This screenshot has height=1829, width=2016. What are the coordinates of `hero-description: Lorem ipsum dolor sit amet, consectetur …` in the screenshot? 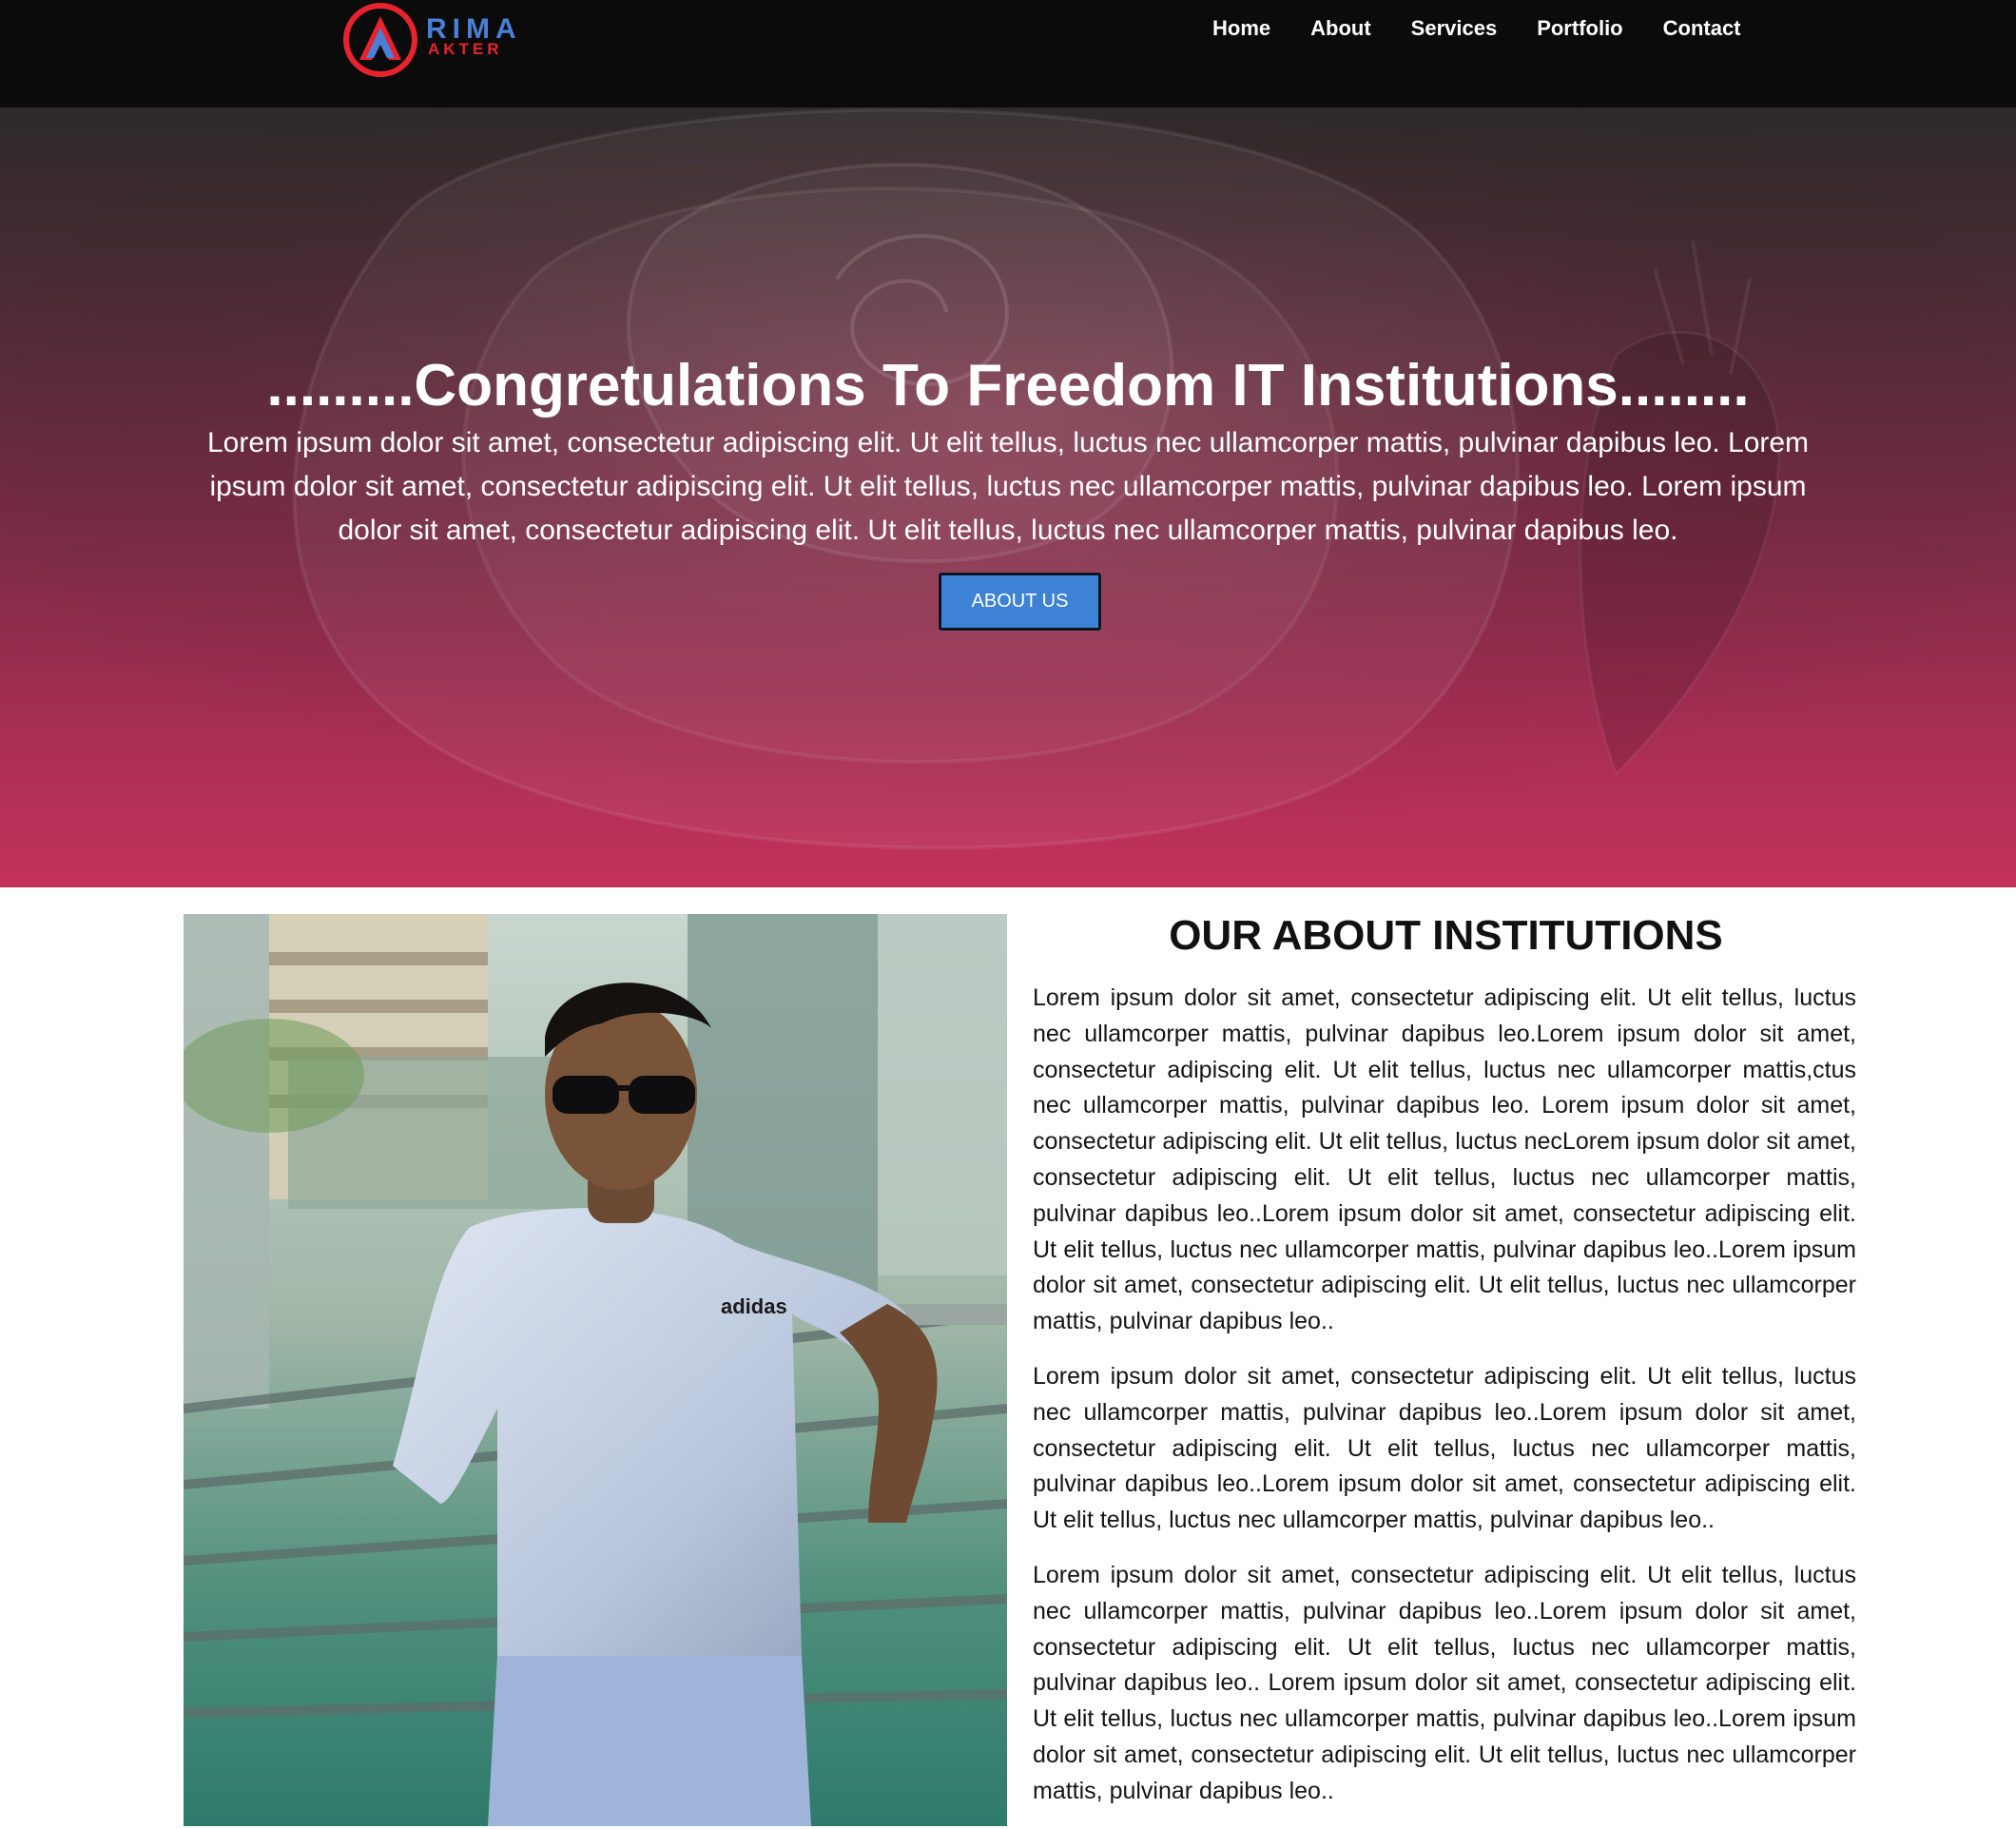 It's located at (1008, 486).